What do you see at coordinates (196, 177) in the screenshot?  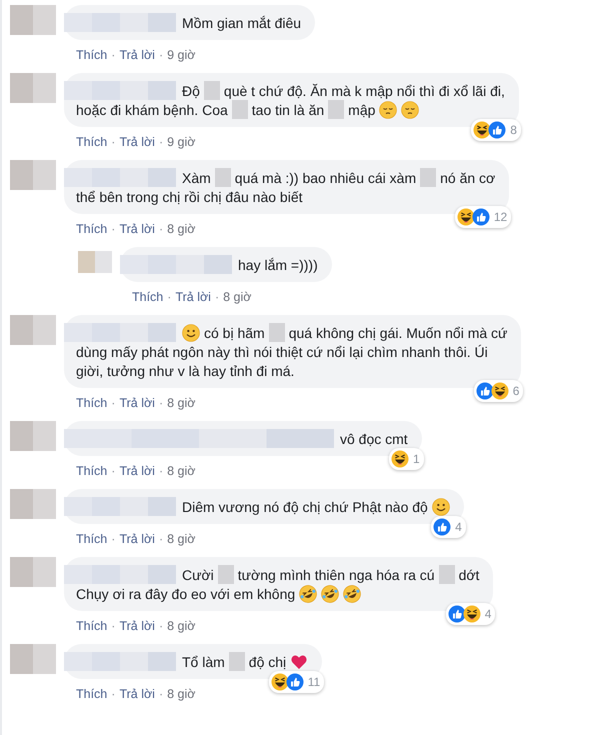 I see `comment-text: Xàm` at bounding box center [196, 177].